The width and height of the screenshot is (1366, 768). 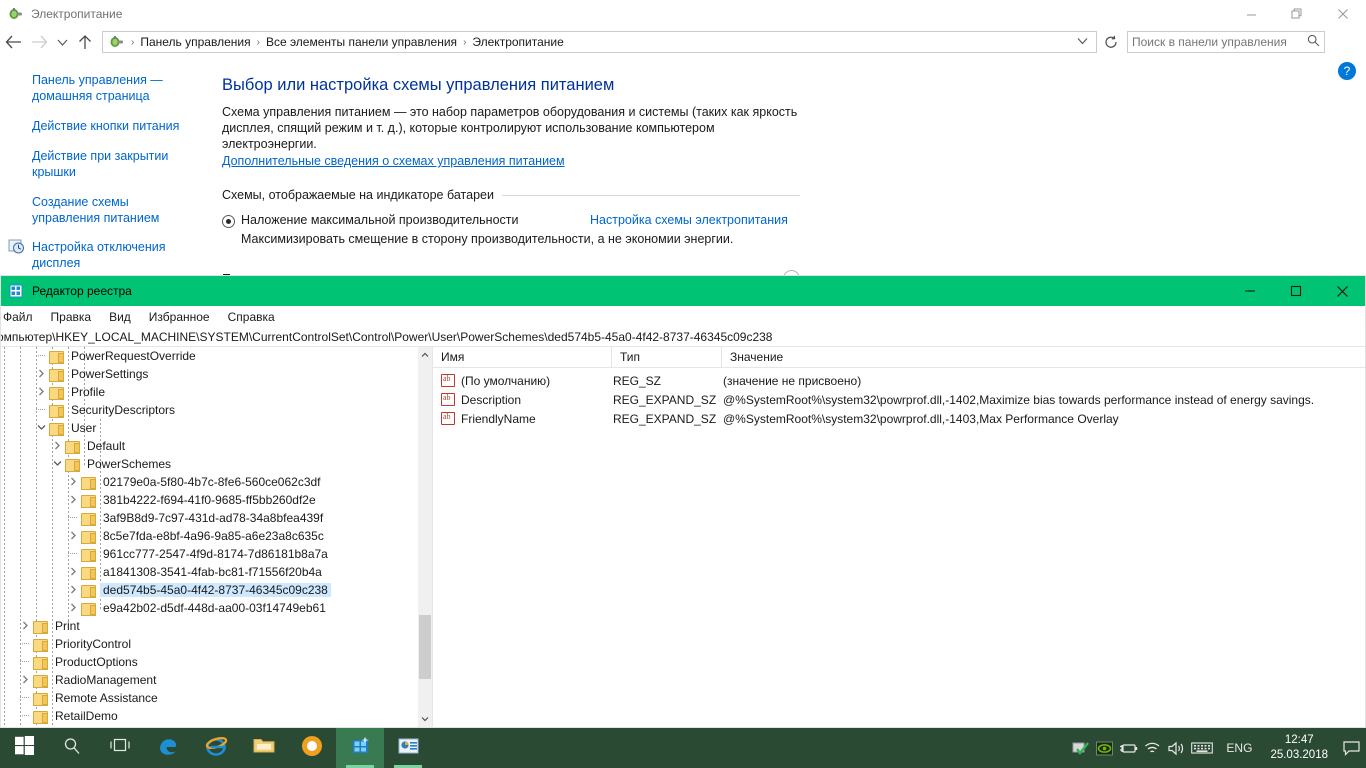 What do you see at coordinates (1202, 748) in the screenshot?
I see `keyboard-icon` at bounding box center [1202, 748].